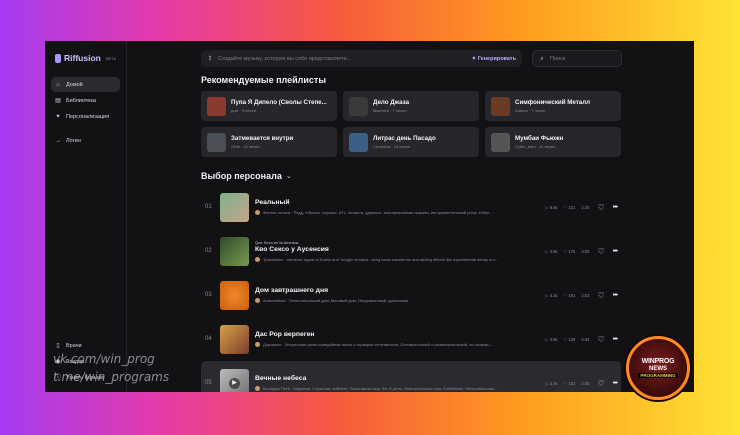  I want to click on playlist-meta: Katona · 7 песен, so click(530, 110).